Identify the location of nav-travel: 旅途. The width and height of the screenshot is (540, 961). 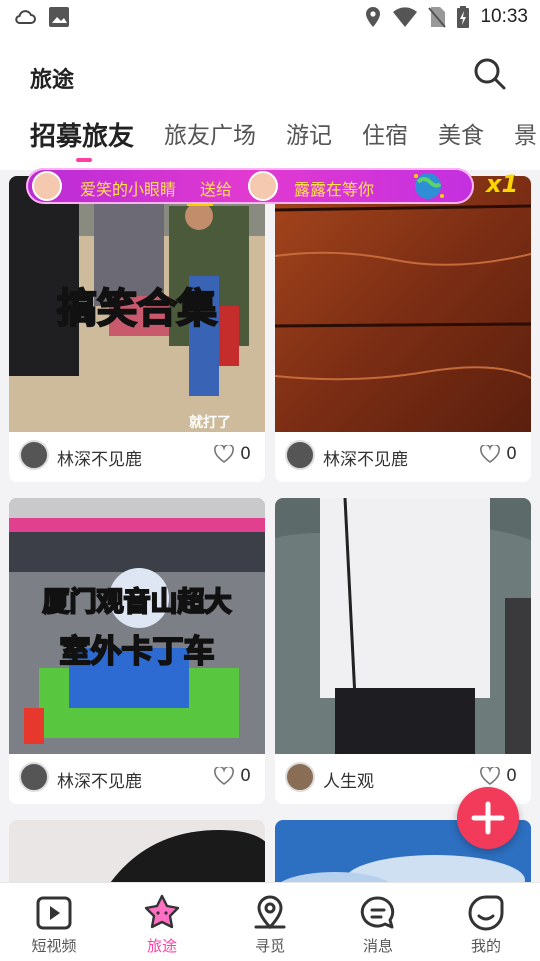
(162, 922).